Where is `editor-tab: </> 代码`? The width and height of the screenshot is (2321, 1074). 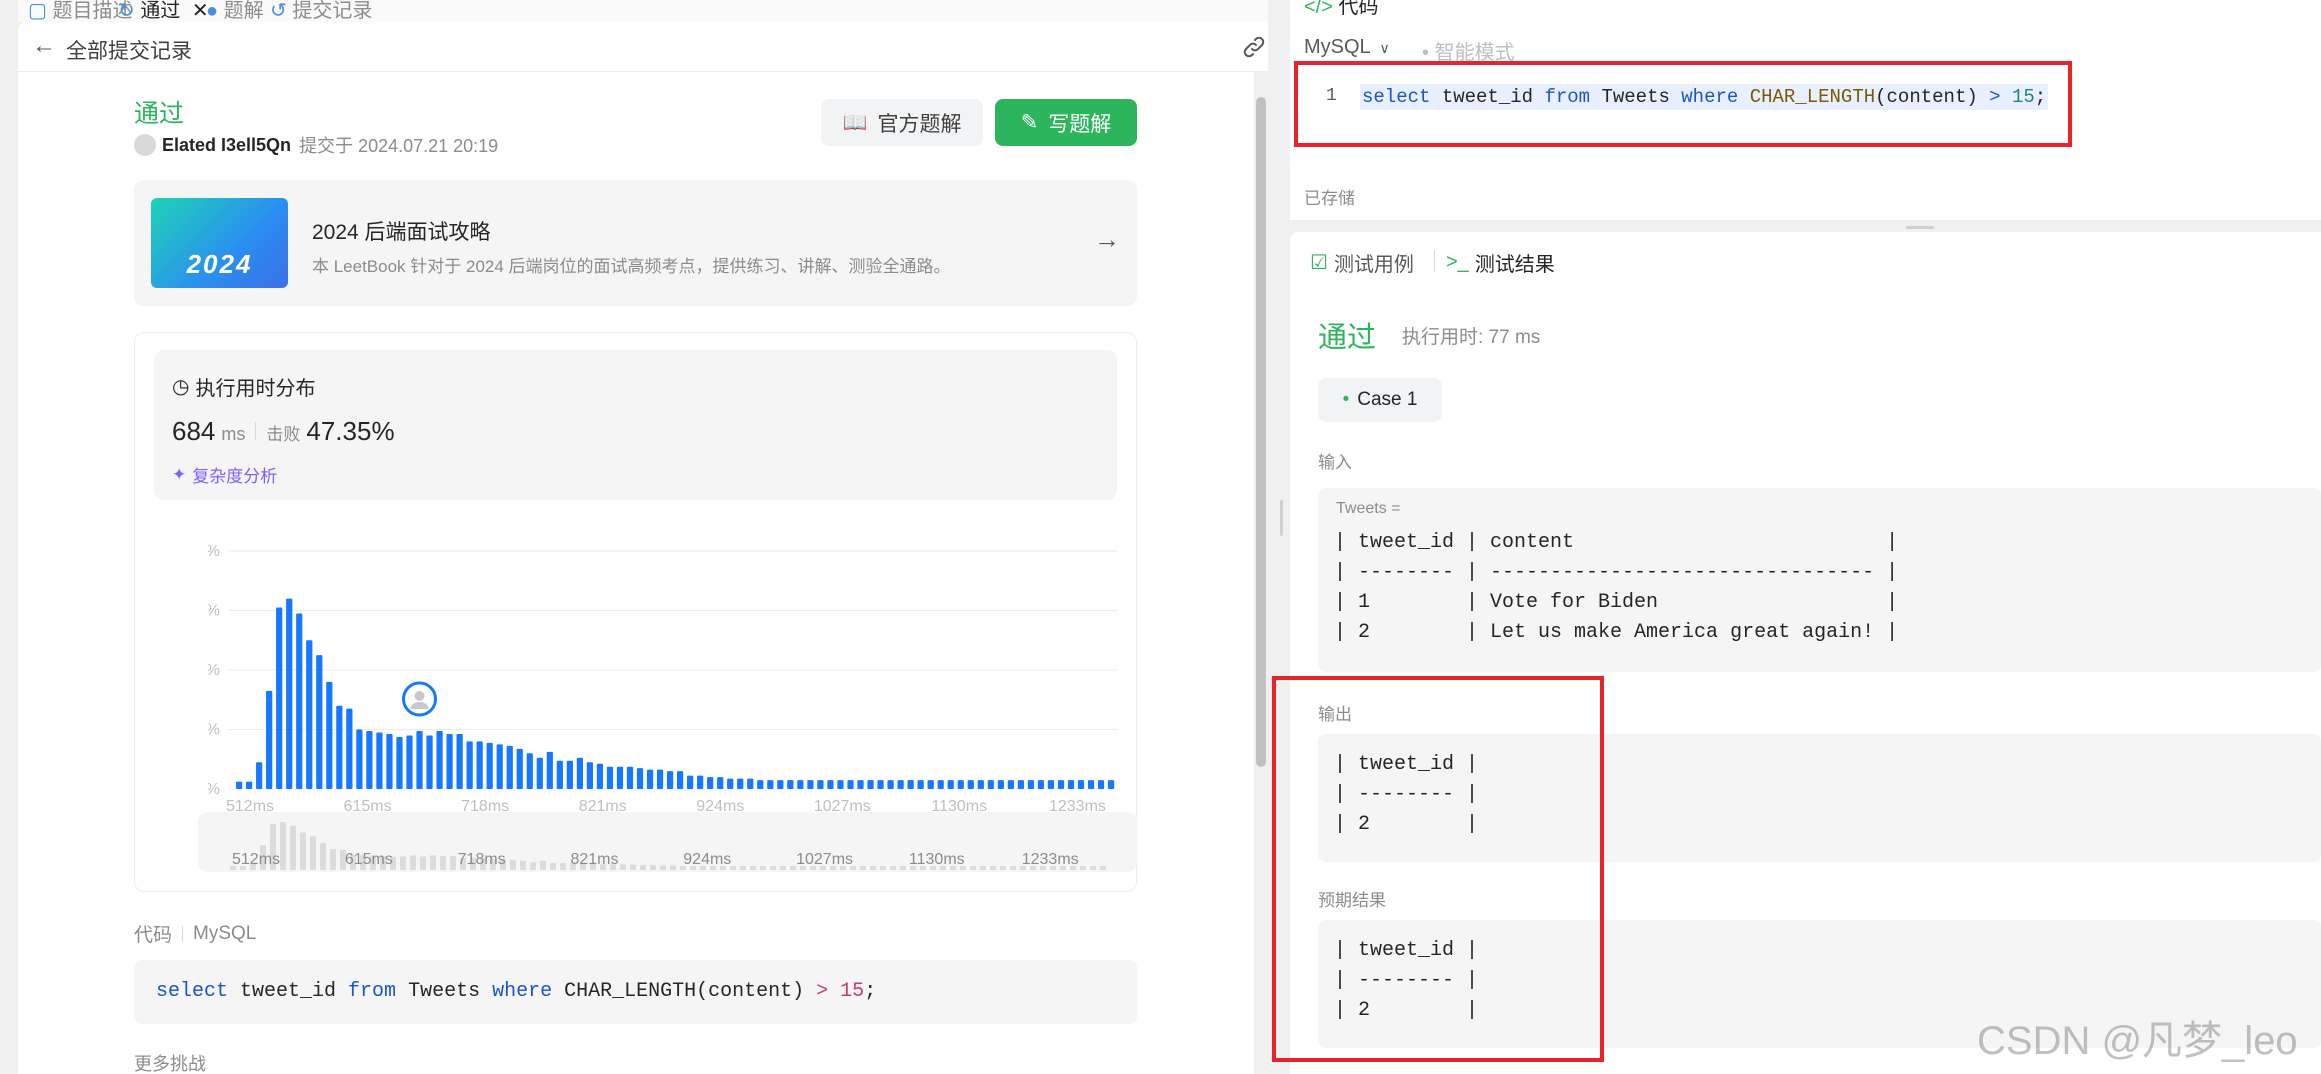 editor-tab: </> 代码 is located at coordinates (1341, 9).